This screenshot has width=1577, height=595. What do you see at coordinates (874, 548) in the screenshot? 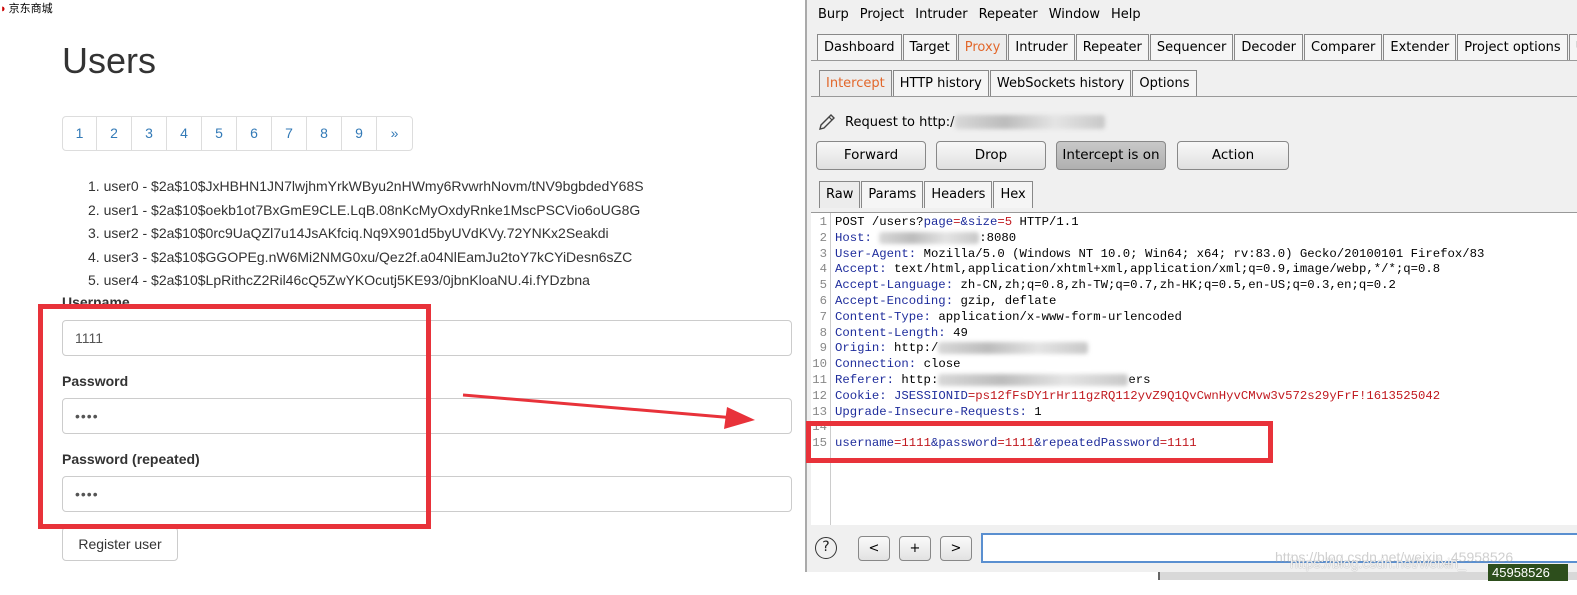
I see `previous-button: <` at bounding box center [874, 548].